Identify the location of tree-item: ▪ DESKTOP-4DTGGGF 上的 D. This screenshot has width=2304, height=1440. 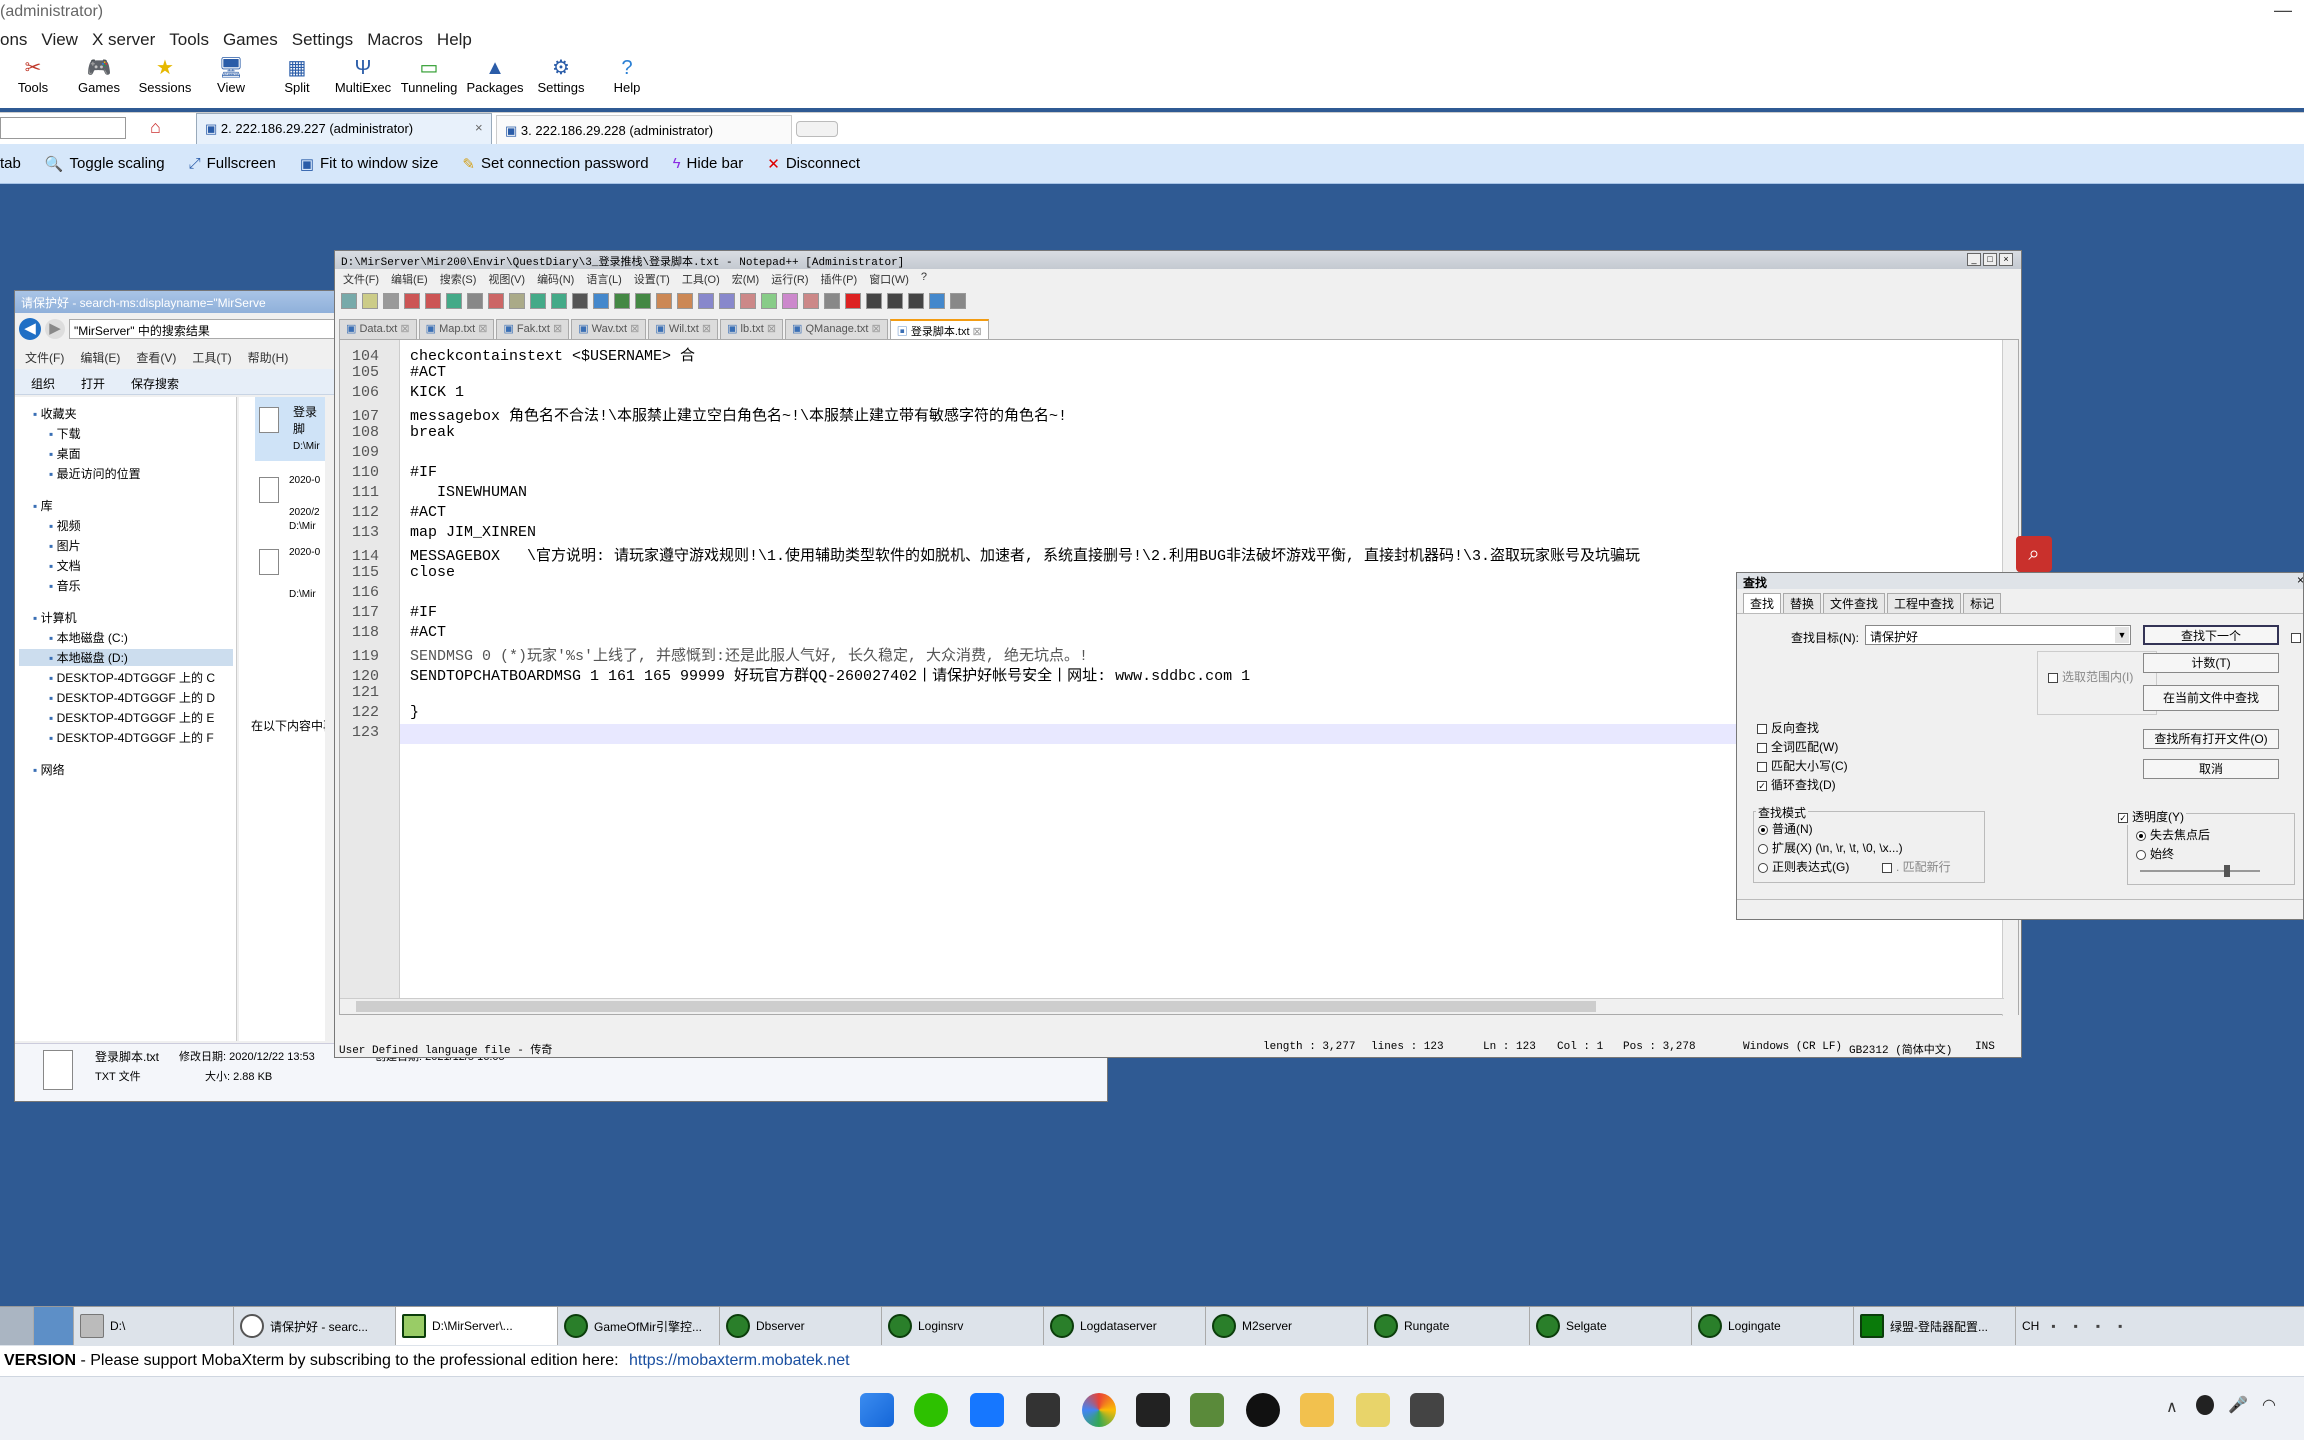
(132, 697).